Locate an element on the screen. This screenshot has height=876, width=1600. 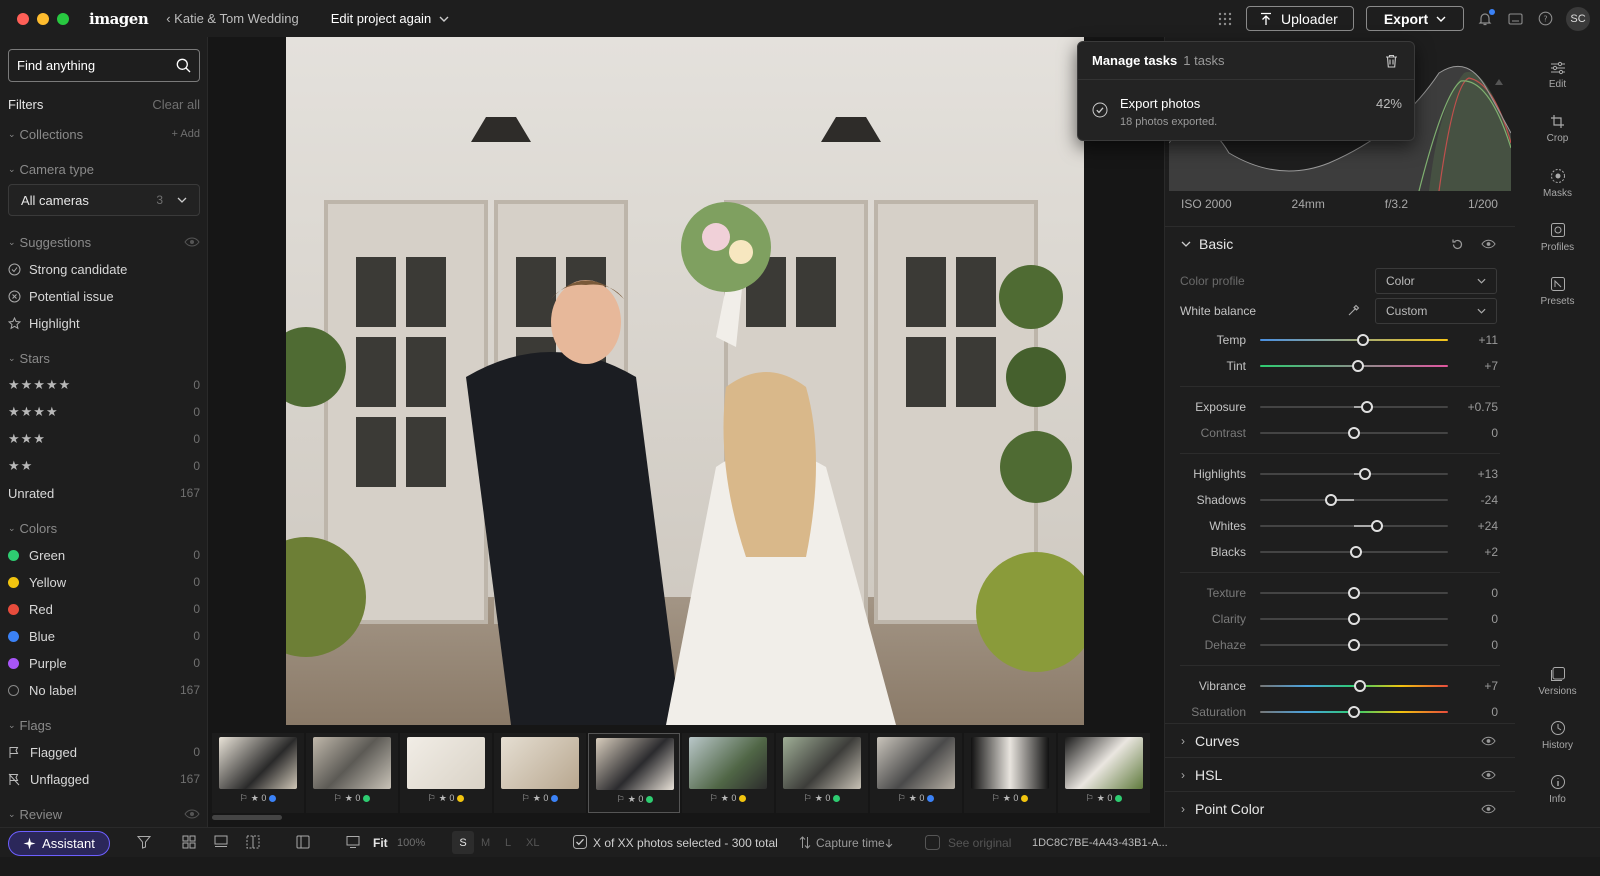
tool-profiles: Profiles is located at coordinates (1557, 237).